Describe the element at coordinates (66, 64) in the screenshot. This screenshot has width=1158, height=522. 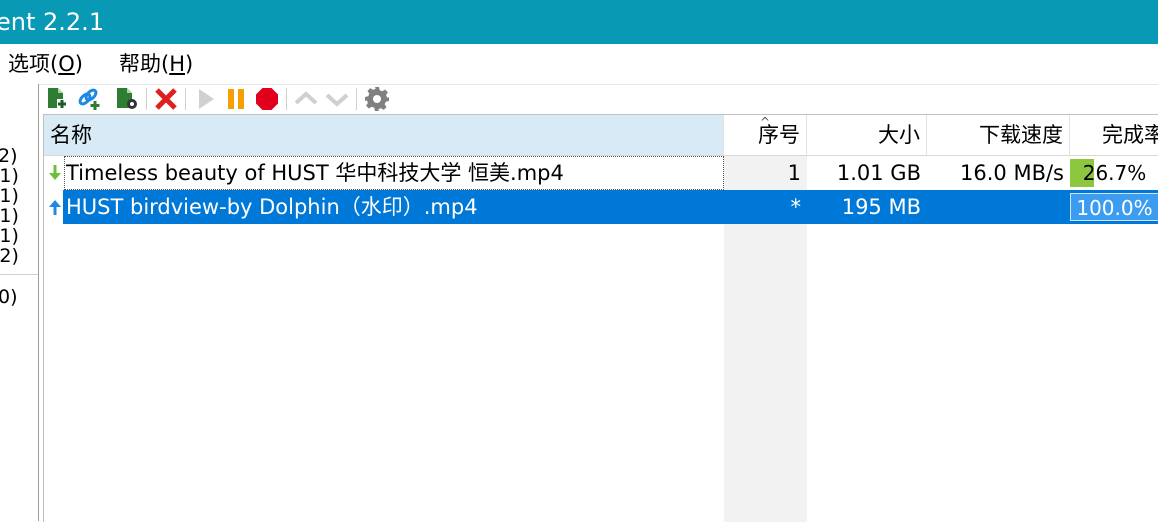
I see `menu-options-mnemonic: O` at that location.